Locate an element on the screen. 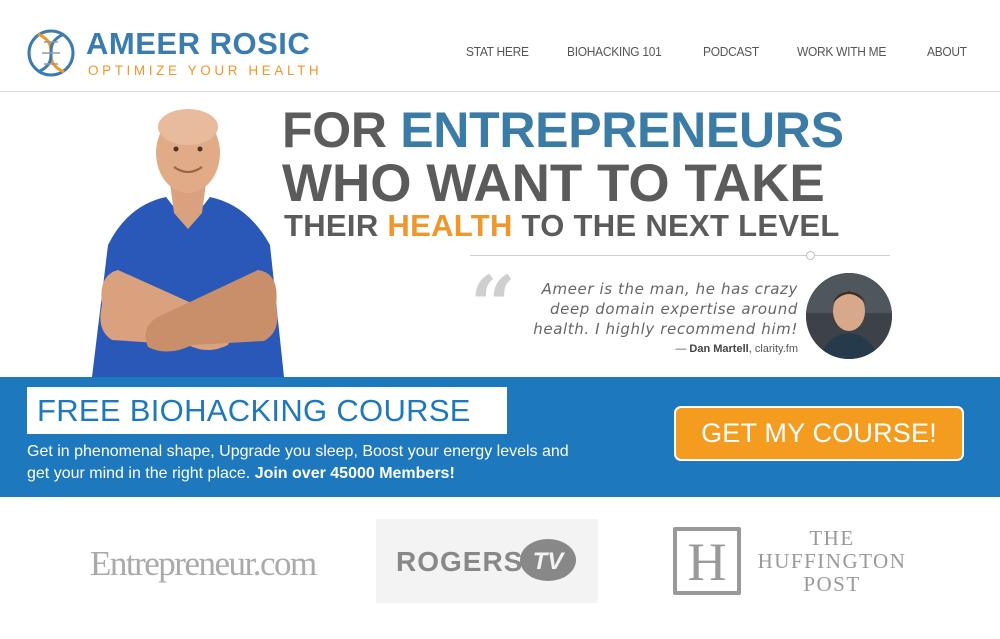  nav-item-work-with-me: WORK WITH ME is located at coordinates (841, 51).